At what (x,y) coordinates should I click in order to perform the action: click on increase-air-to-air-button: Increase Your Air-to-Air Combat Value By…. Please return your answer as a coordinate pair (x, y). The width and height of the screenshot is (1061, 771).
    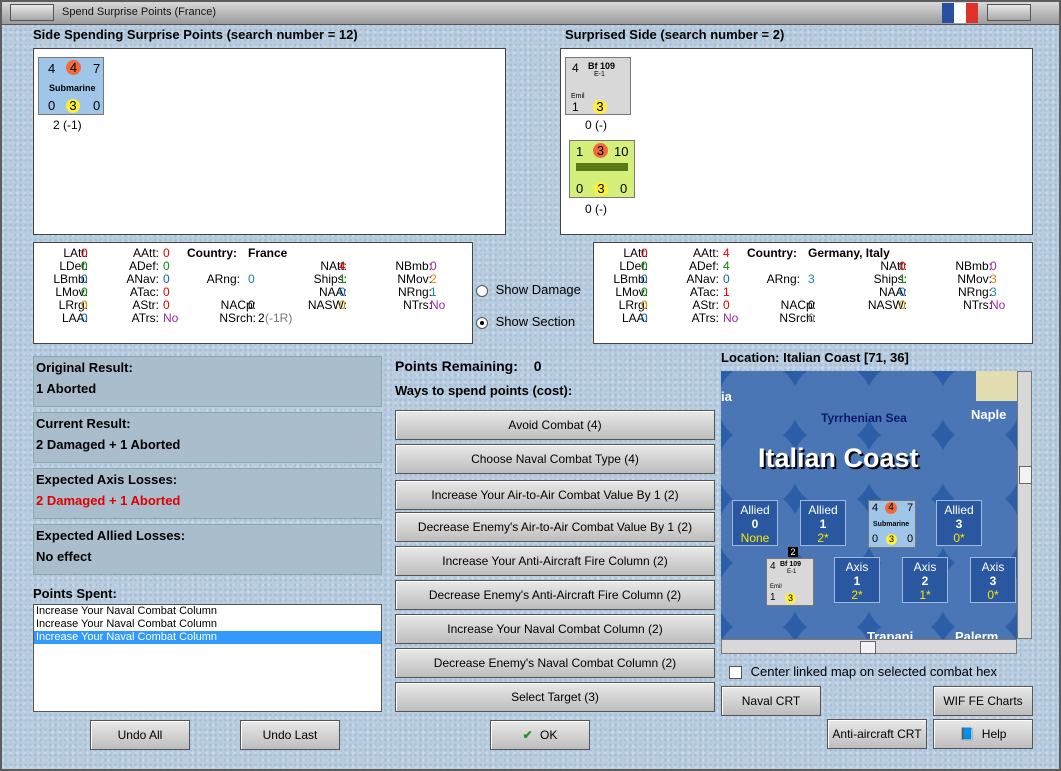
    Looking at the image, I should click on (555, 495).